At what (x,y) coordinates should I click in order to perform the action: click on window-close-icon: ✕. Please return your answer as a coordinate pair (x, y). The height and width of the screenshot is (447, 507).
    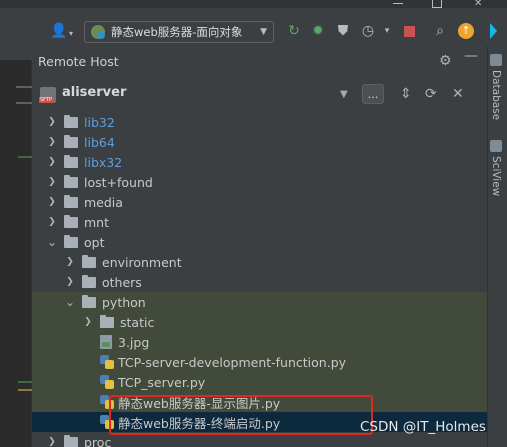
    Looking at the image, I should click on (478, 4).